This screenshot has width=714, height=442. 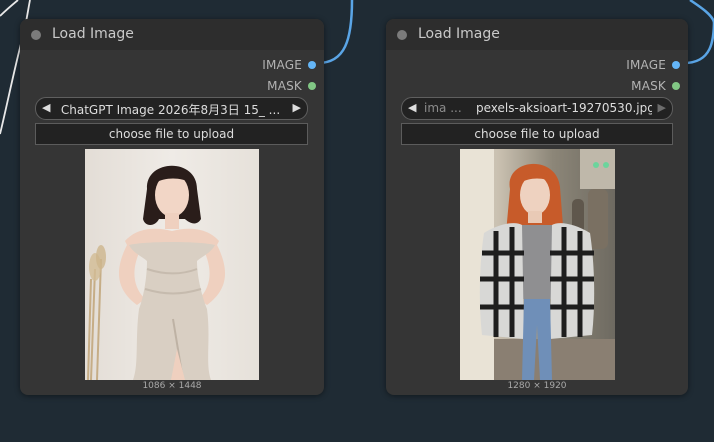 I want to click on portrait-photo-woman-plaid-shirt-icon, so click(x=537, y=264).